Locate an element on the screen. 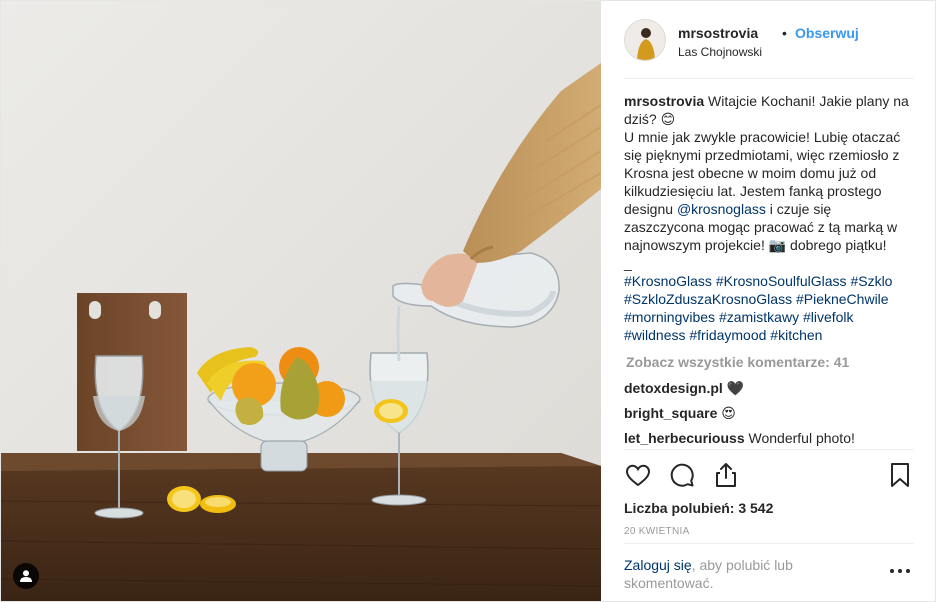  user-tag-icon is located at coordinates (26, 576).